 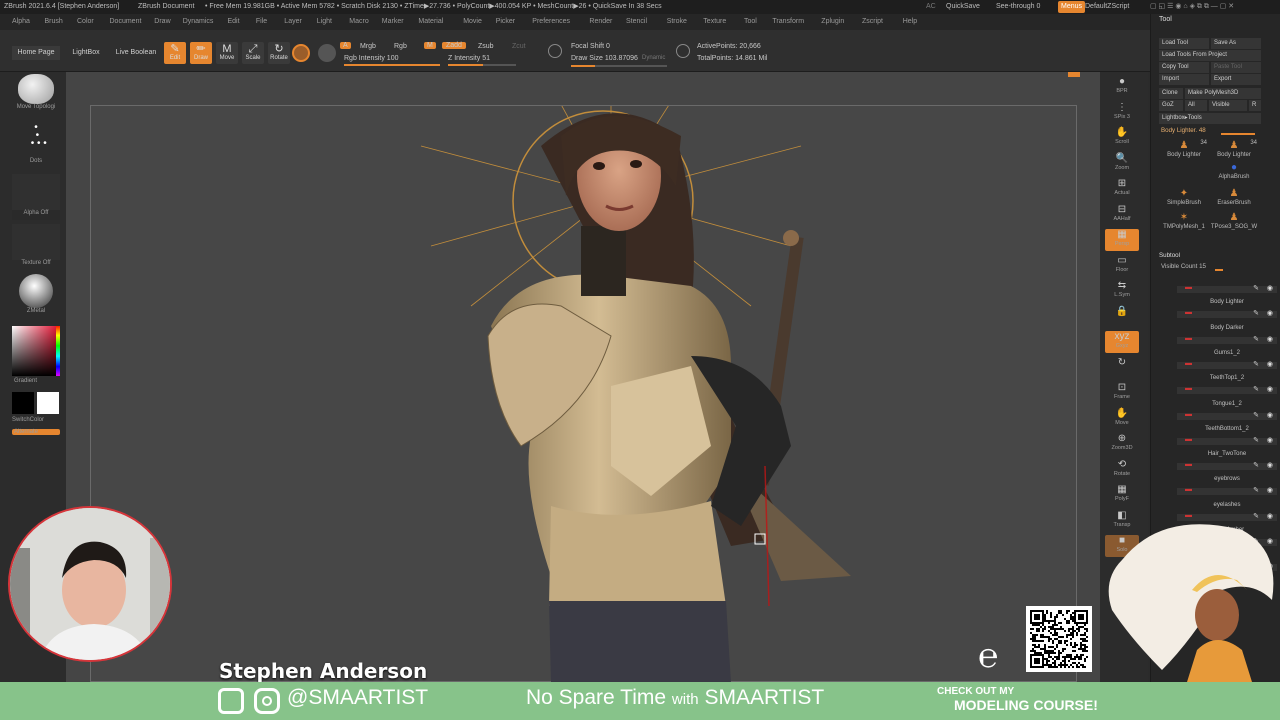 I want to click on subtool-row: TeethBottom1_2 ◉ ✎ ▬, so click(x=1227, y=438).